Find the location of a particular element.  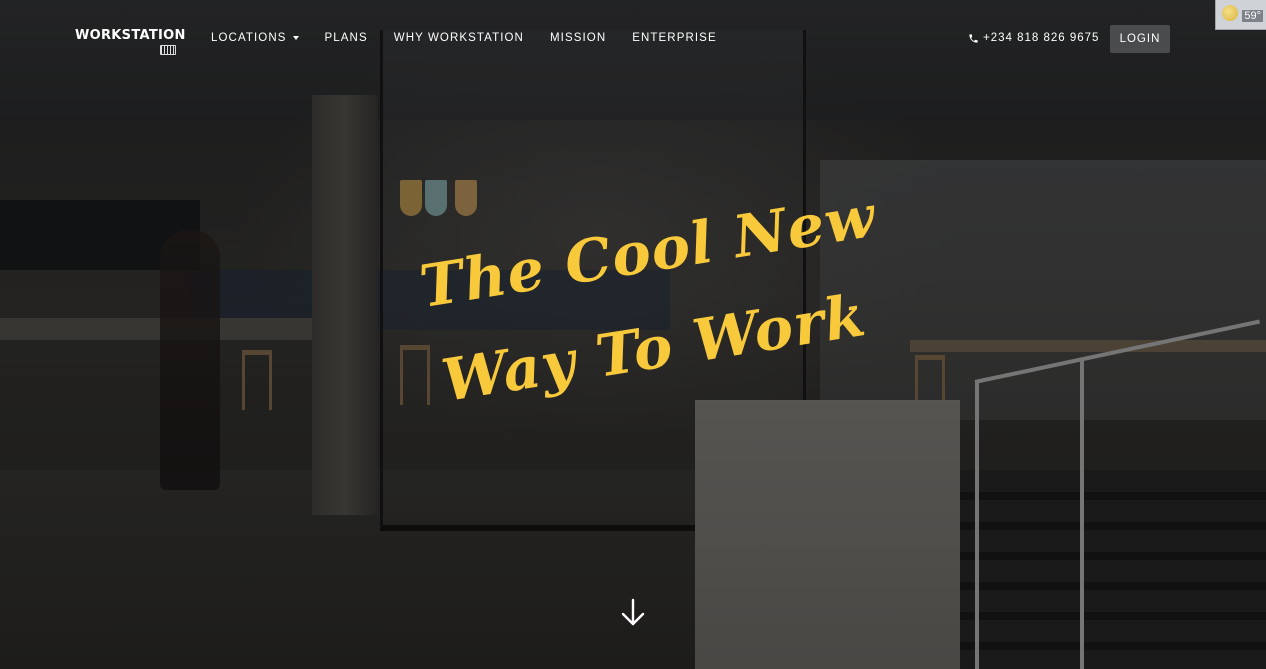

login-button: LOGIN is located at coordinates (1140, 39).